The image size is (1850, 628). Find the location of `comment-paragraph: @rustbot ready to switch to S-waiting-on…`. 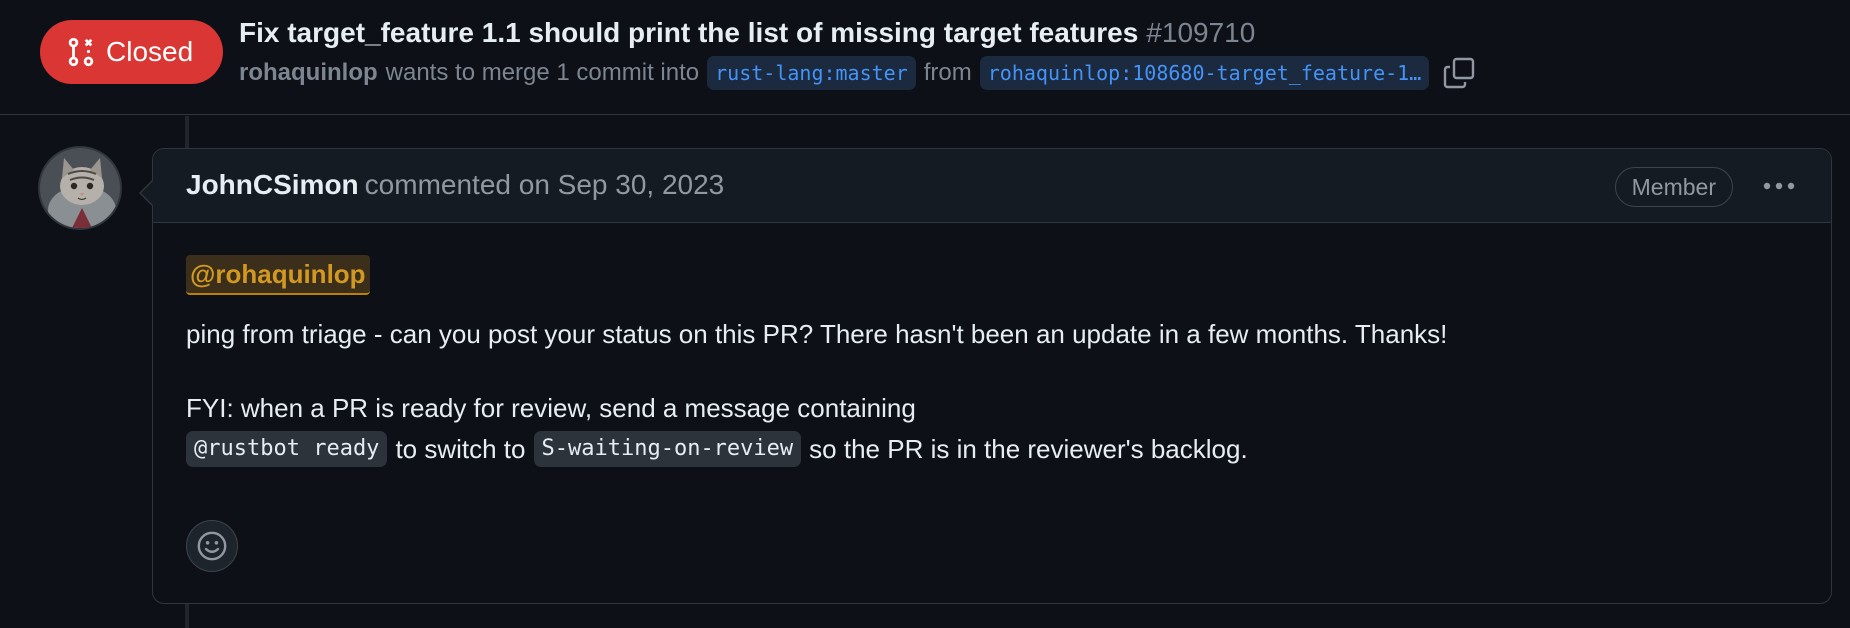

comment-paragraph: @rustbot ready to switch to S-waiting-on… is located at coordinates (721, 449).